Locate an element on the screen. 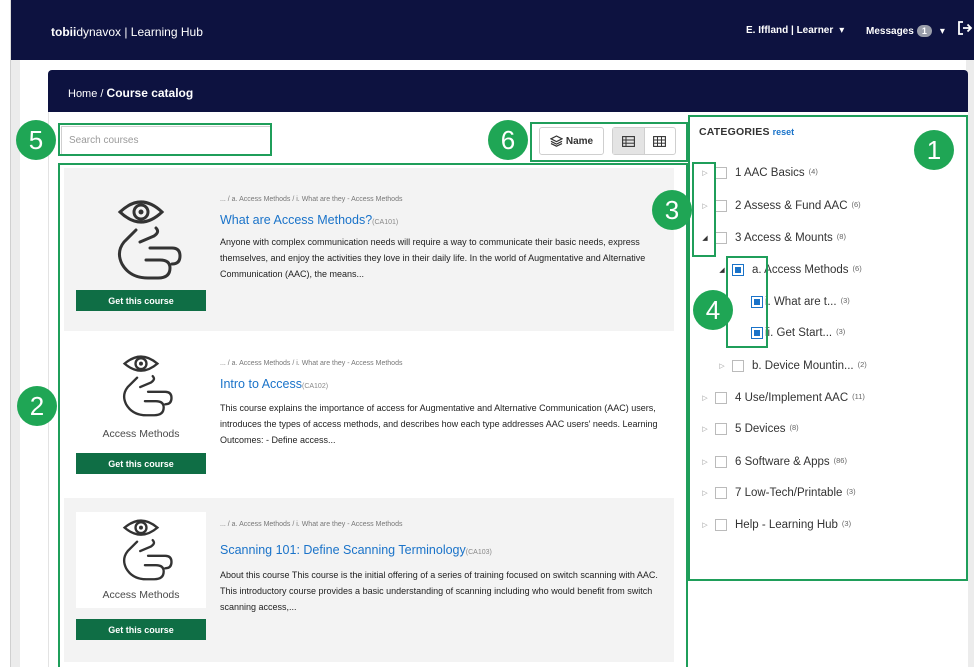  page-title: Course catalog is located at coordinates (150, 93).